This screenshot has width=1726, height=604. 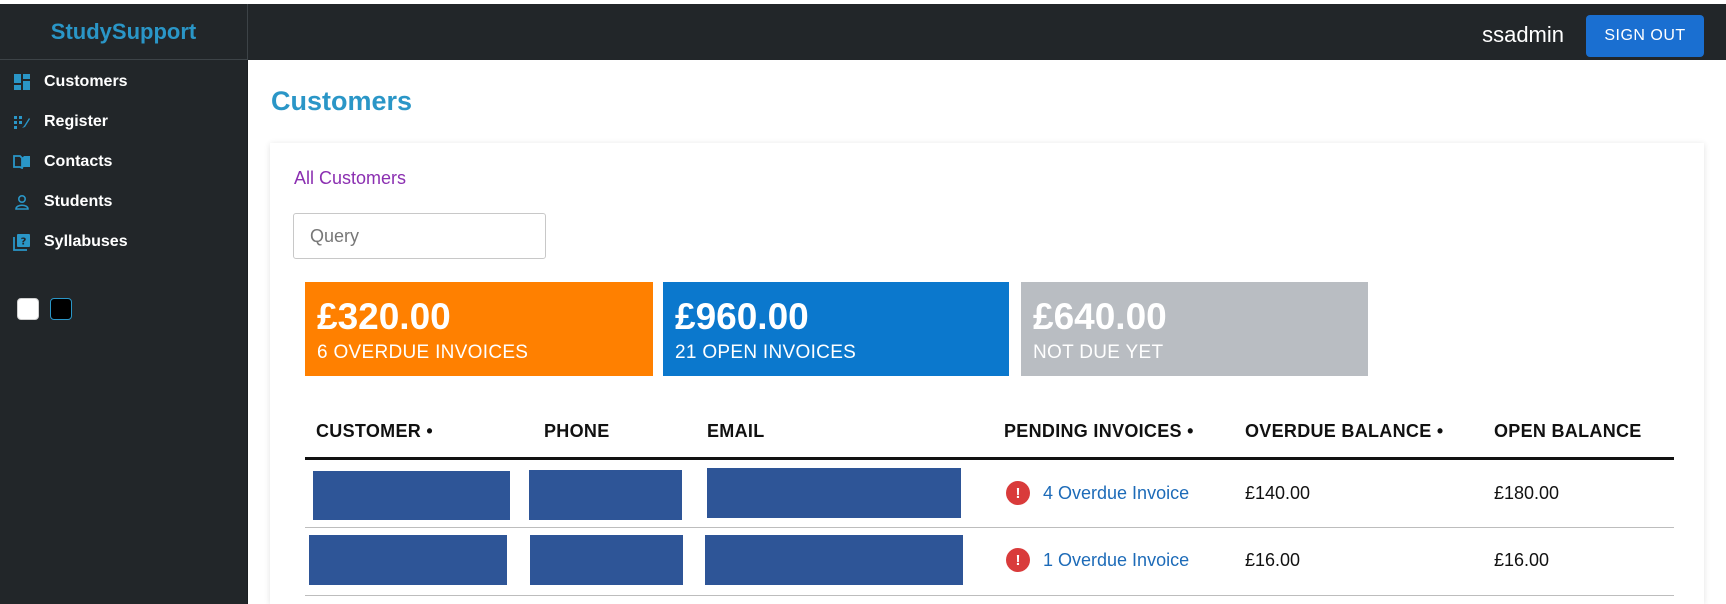 What do you see at coordinates (61, 309) in the screenshot?
I see `dark-theme-swatch` at bounding box center [61, 309].